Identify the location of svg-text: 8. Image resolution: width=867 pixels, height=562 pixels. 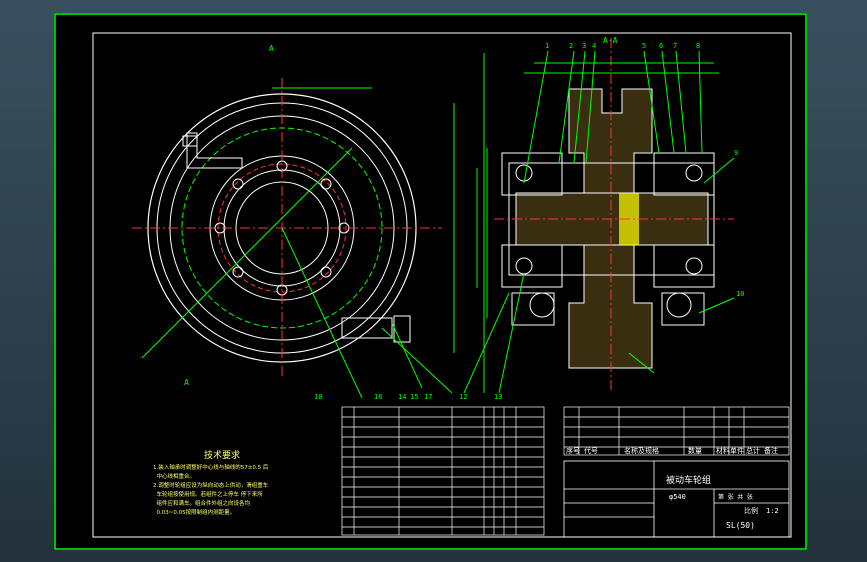
(698, 46).